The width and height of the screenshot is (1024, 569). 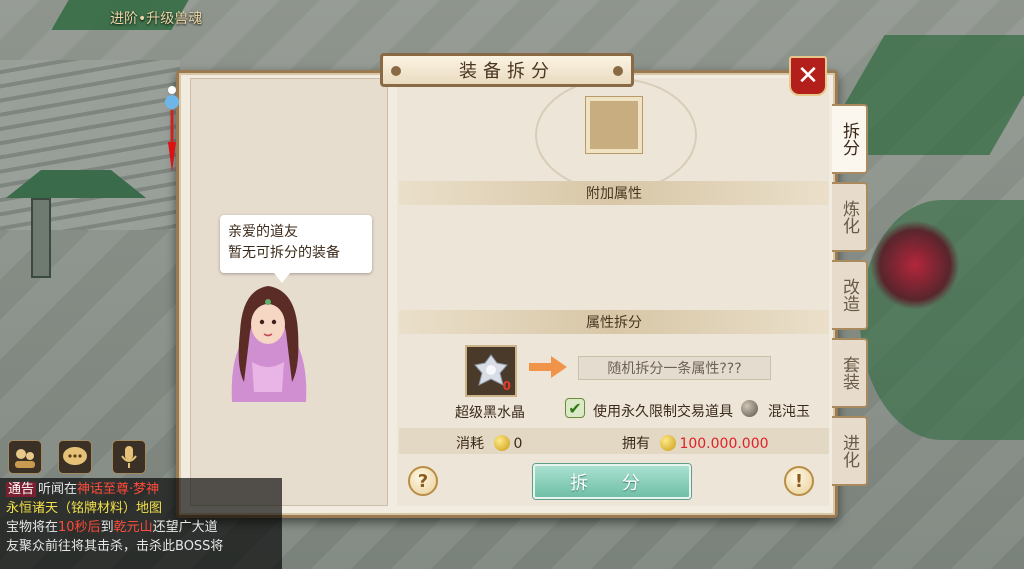 I want to click on tab-refine: 炼化, so click(x=850, y=217).